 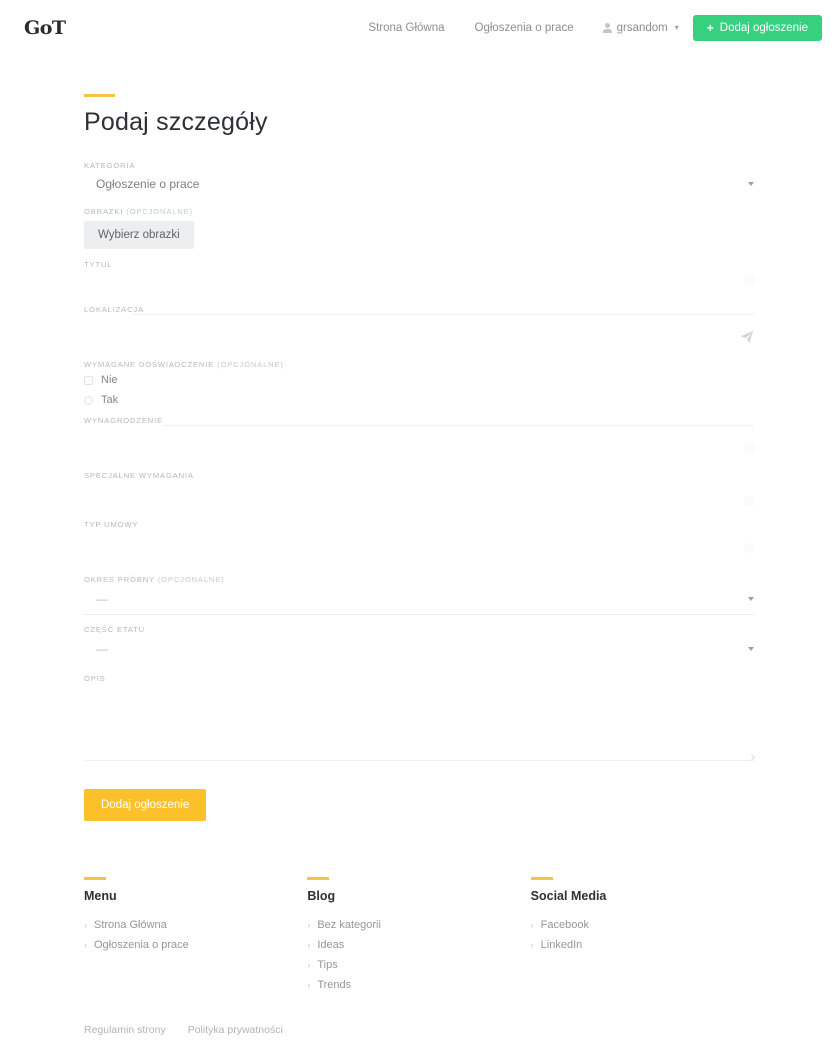 What do you see at coordinates (419, 760) in the screenshot?
I see `description-textarea-underline` at bounding box center [419, 760].